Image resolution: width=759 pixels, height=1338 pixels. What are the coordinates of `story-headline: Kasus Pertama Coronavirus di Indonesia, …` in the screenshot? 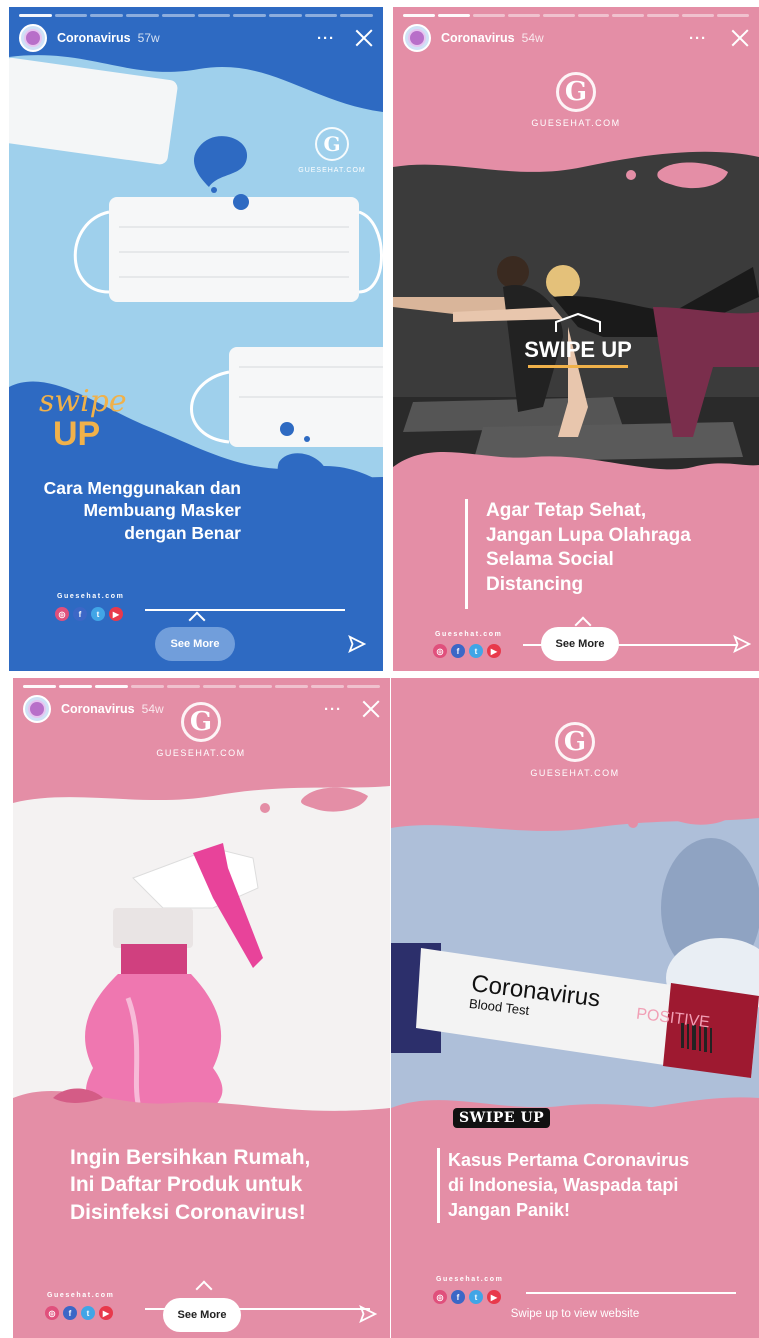 It's located at (568, 1185).